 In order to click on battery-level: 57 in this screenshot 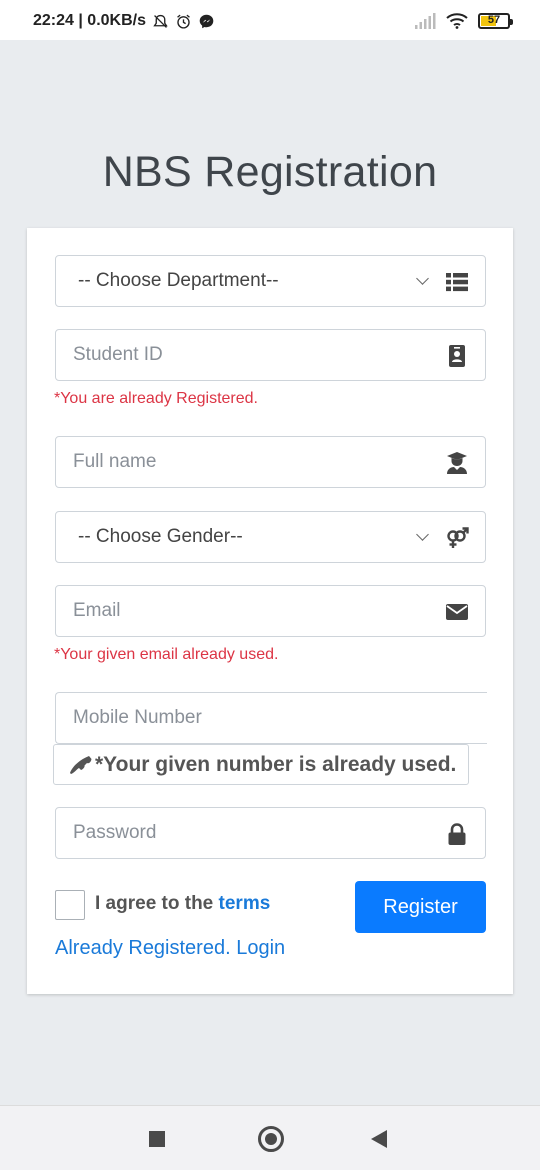, I will do `click(494, 19)`.